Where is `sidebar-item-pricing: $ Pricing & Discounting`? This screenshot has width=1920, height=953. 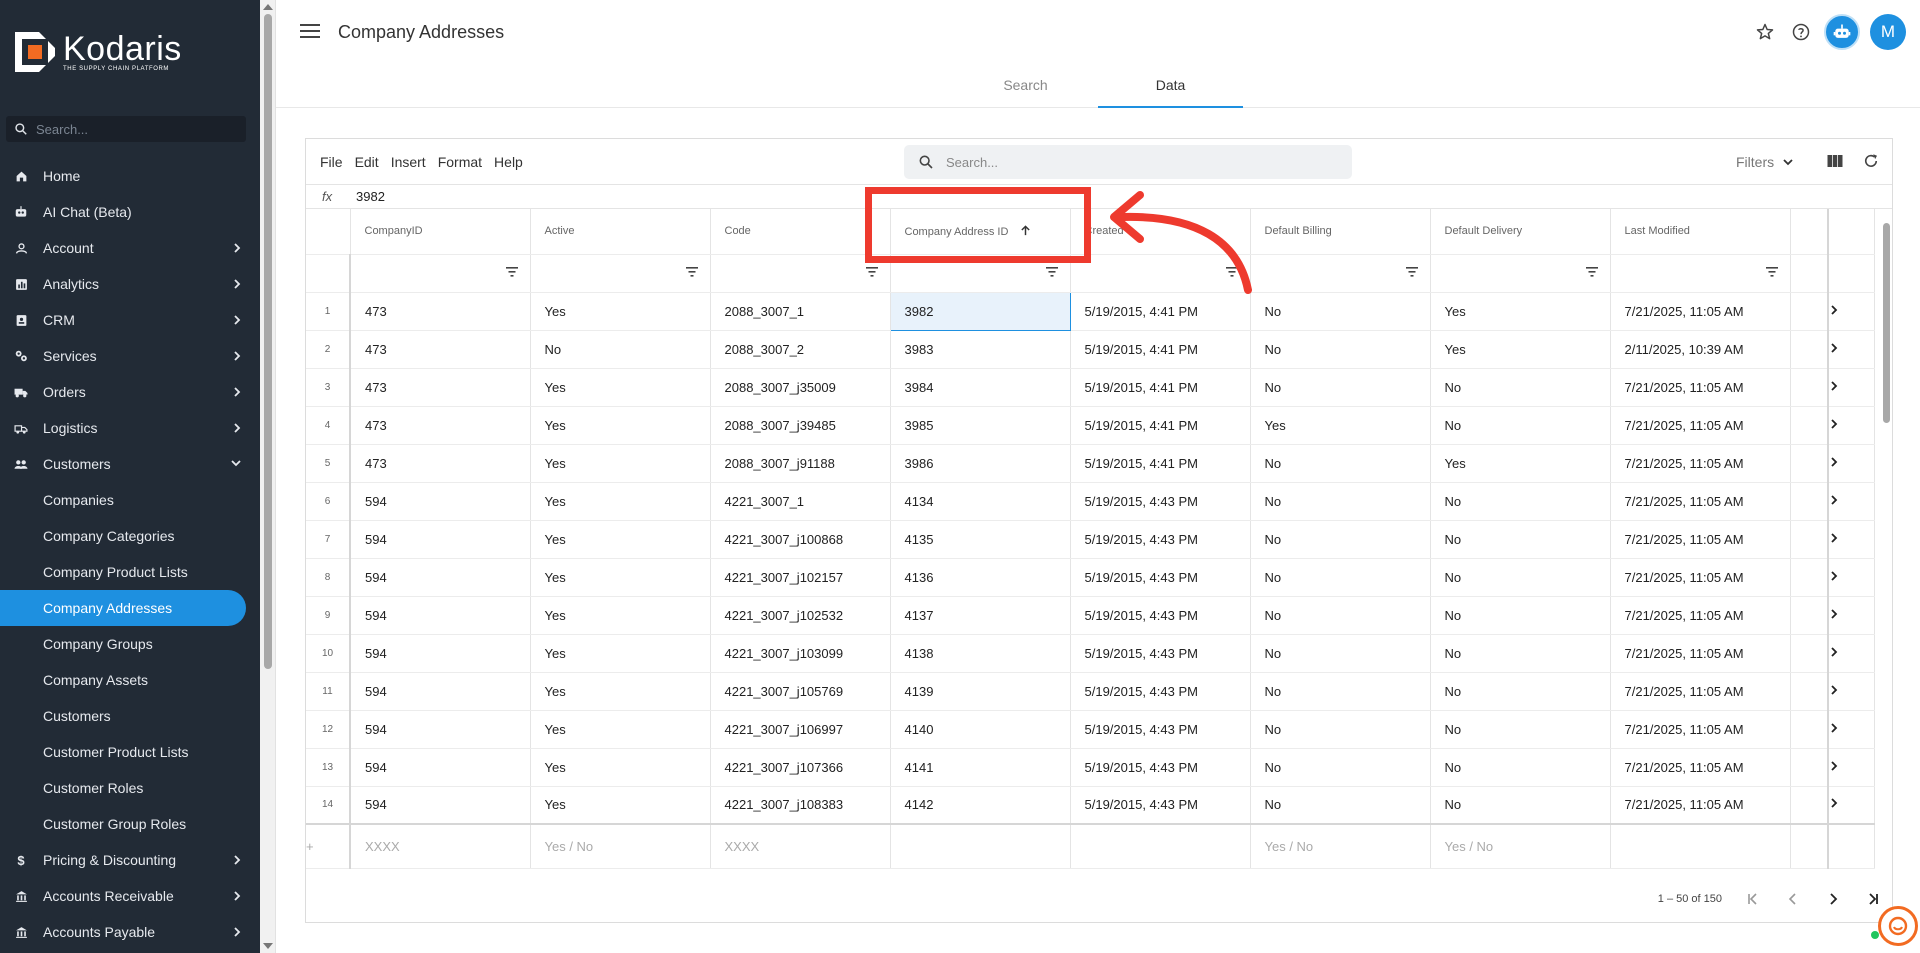 sidebar-item-pricing: $ Pricing & Discounting is located at coordinates (130, 860).